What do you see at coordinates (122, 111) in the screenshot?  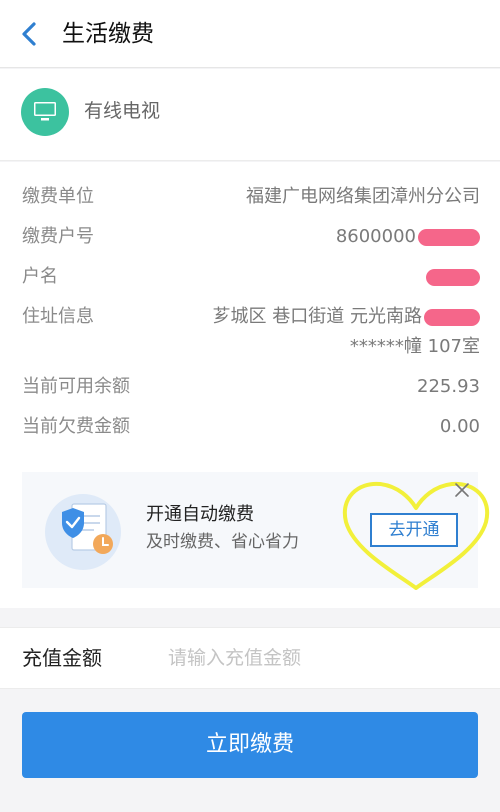 I see `service-name: 有线电视` at bounding box center [122, 111].